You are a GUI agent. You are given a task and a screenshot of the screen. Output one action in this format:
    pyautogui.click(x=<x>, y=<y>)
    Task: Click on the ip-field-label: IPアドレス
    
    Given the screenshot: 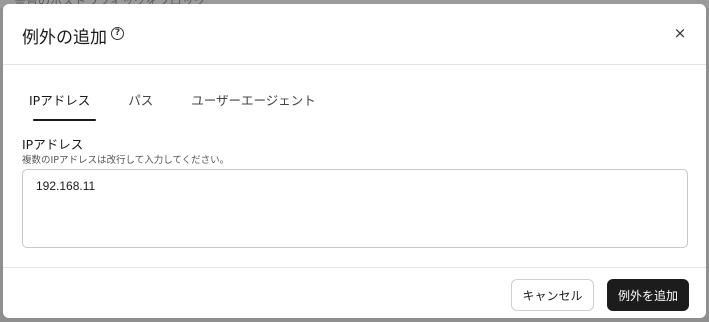 What is the action you would take?
    pyautogui.click(x=53, y=144)
    